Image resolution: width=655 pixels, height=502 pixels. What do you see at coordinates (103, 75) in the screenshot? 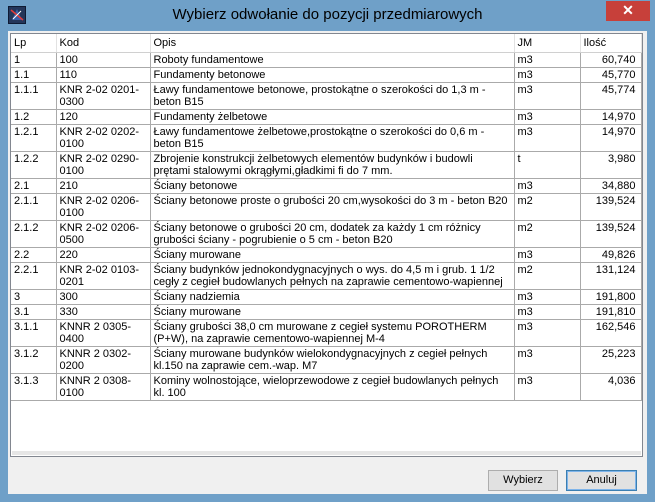
I see `cell-kod: 110` at bounding box center [103, 75].